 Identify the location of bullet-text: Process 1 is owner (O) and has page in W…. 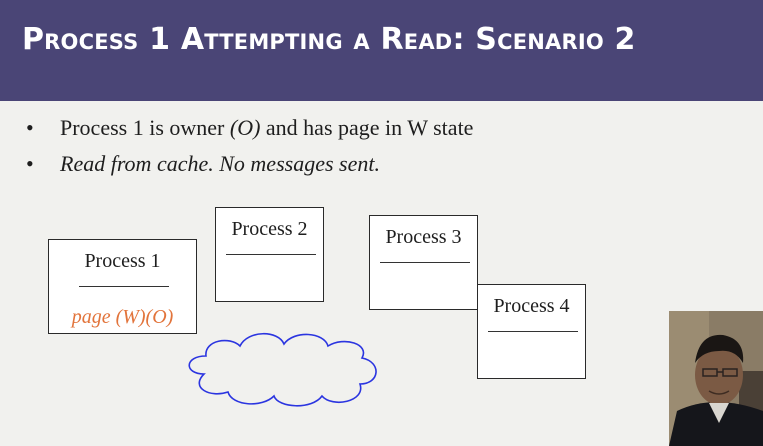
(267, 127).